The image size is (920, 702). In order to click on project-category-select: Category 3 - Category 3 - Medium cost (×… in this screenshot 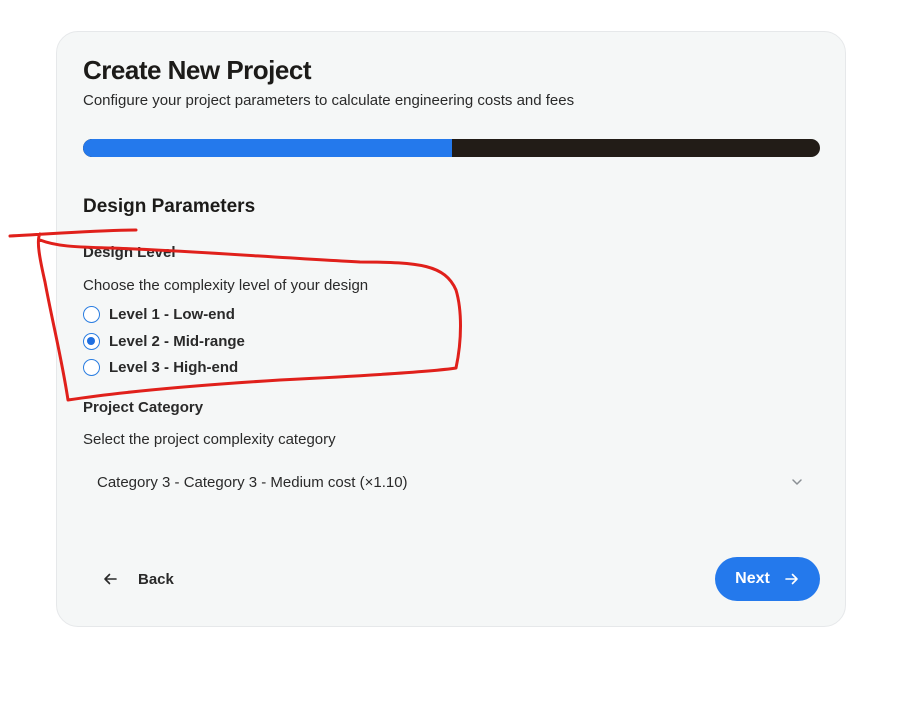, I will do `click(451, 482)`.